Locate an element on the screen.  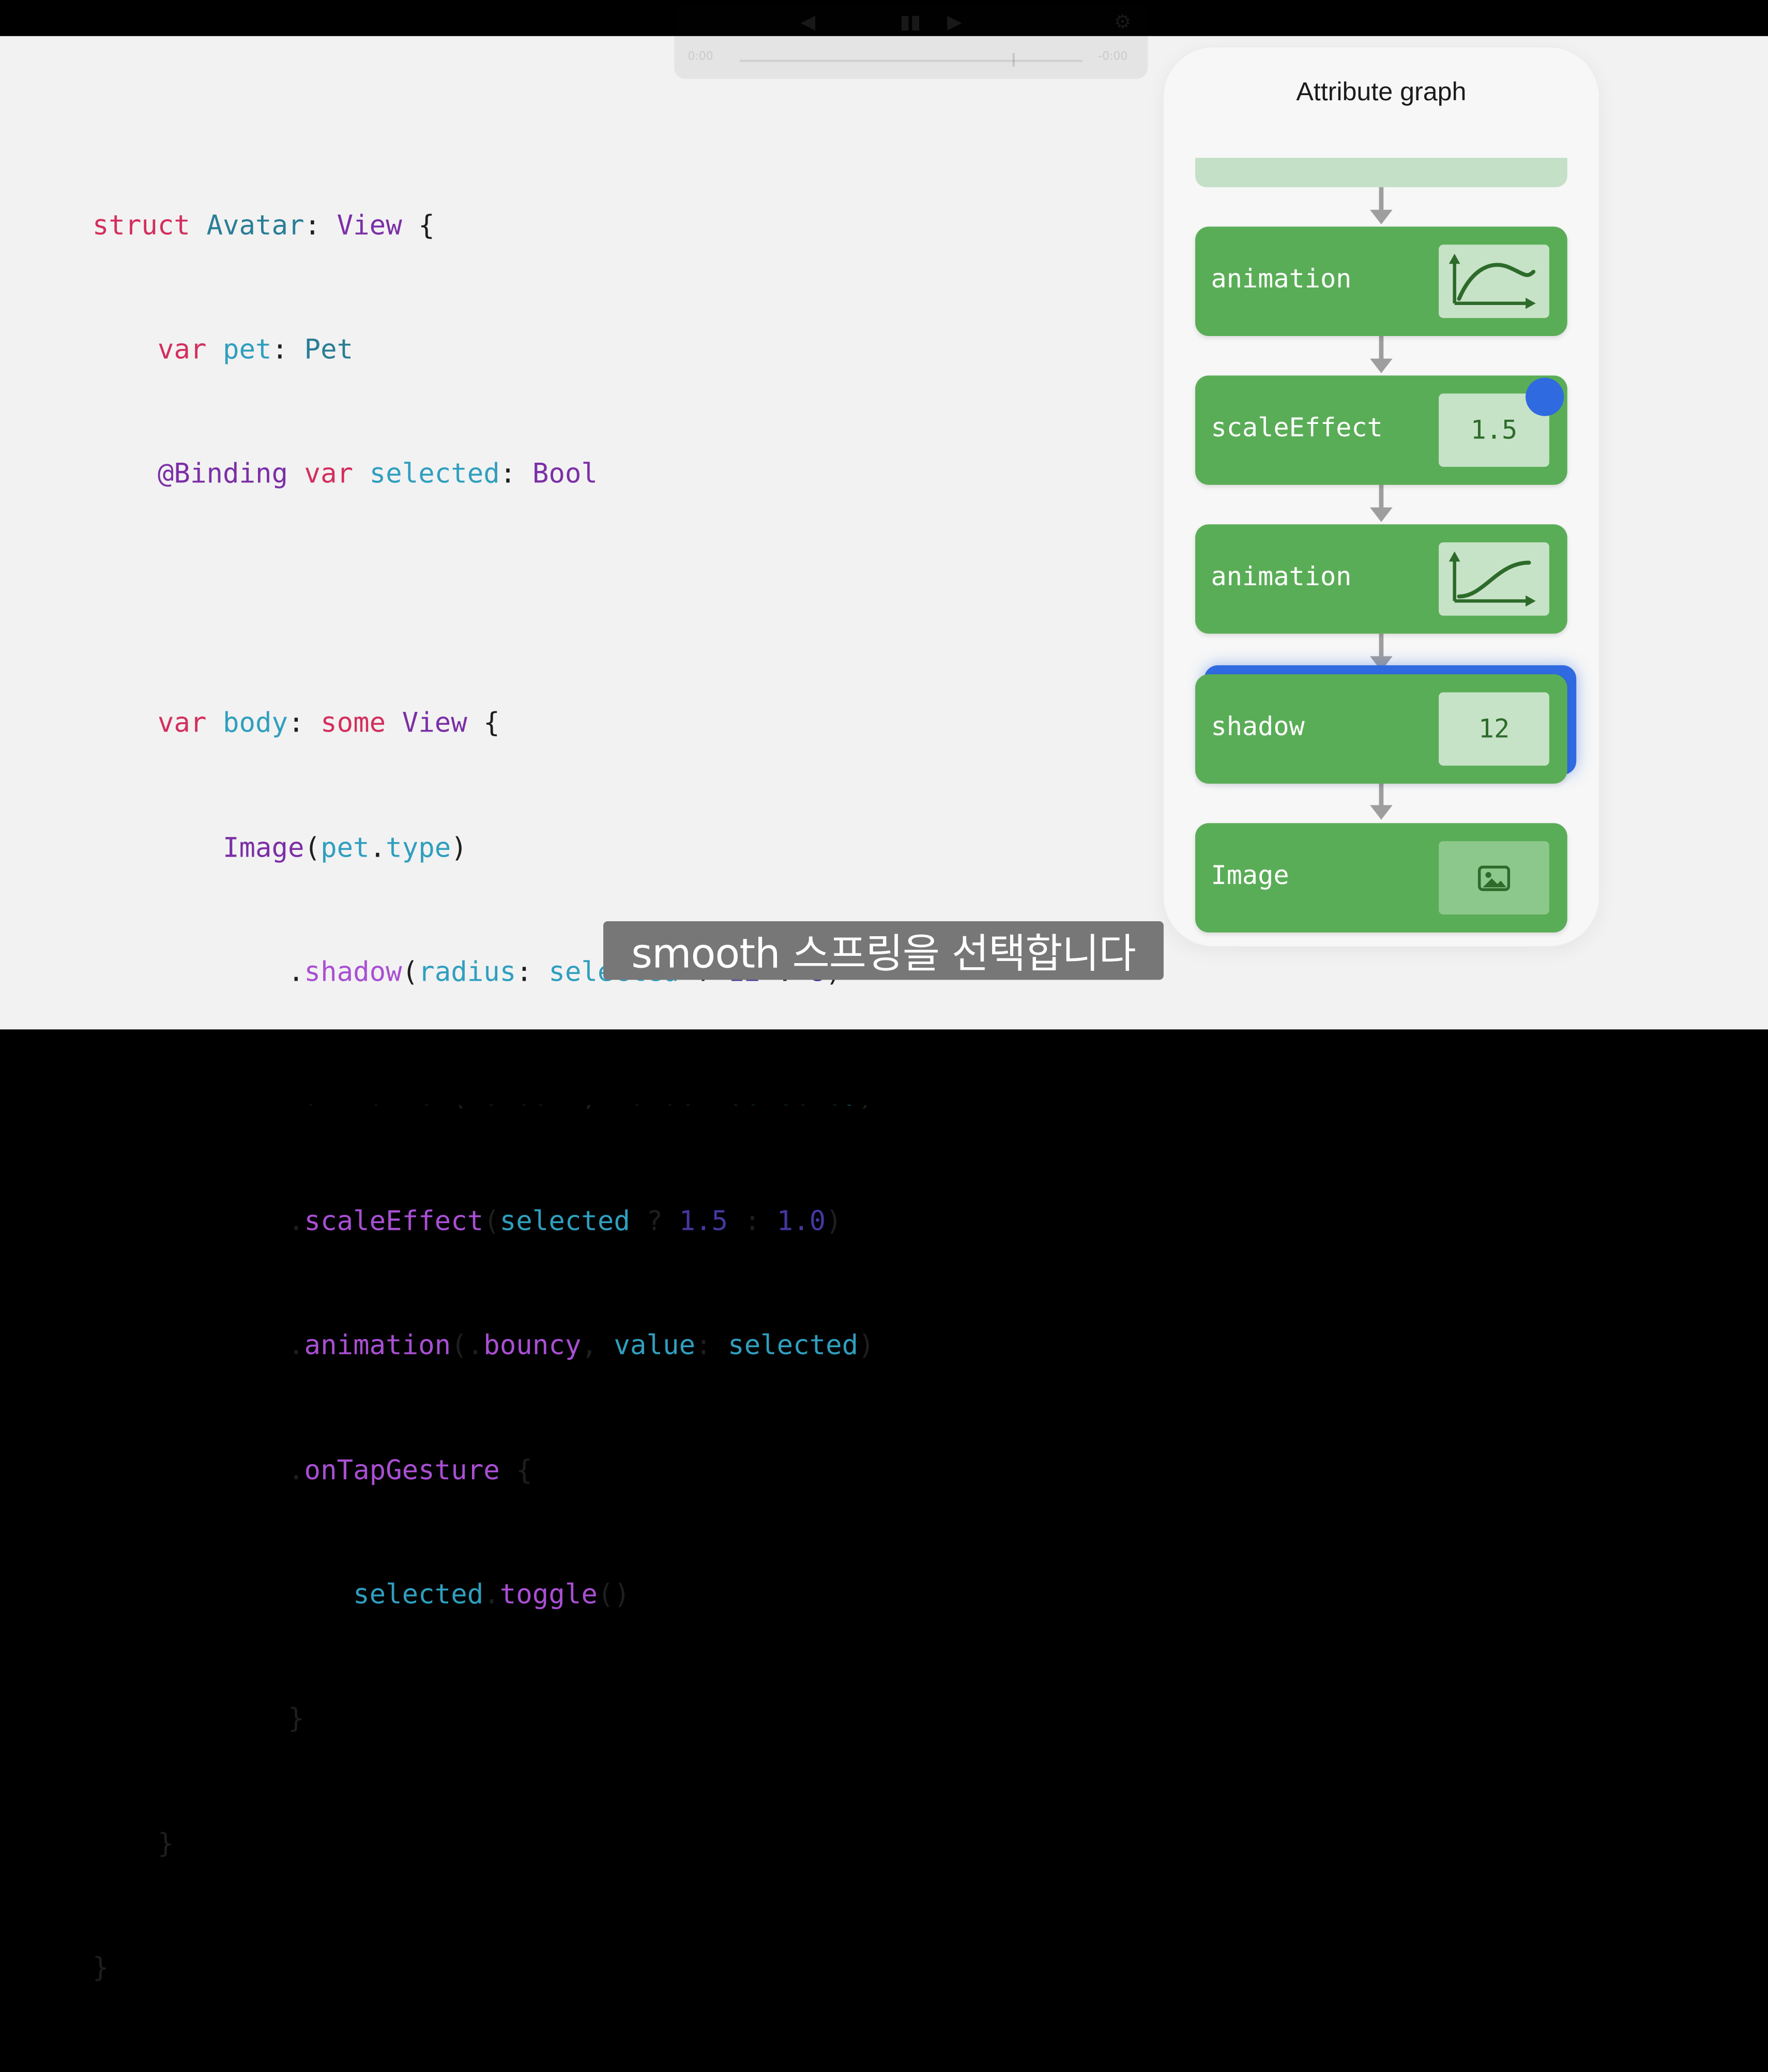
code-line: Image(pet.type) is located at coordinates (484, 848).